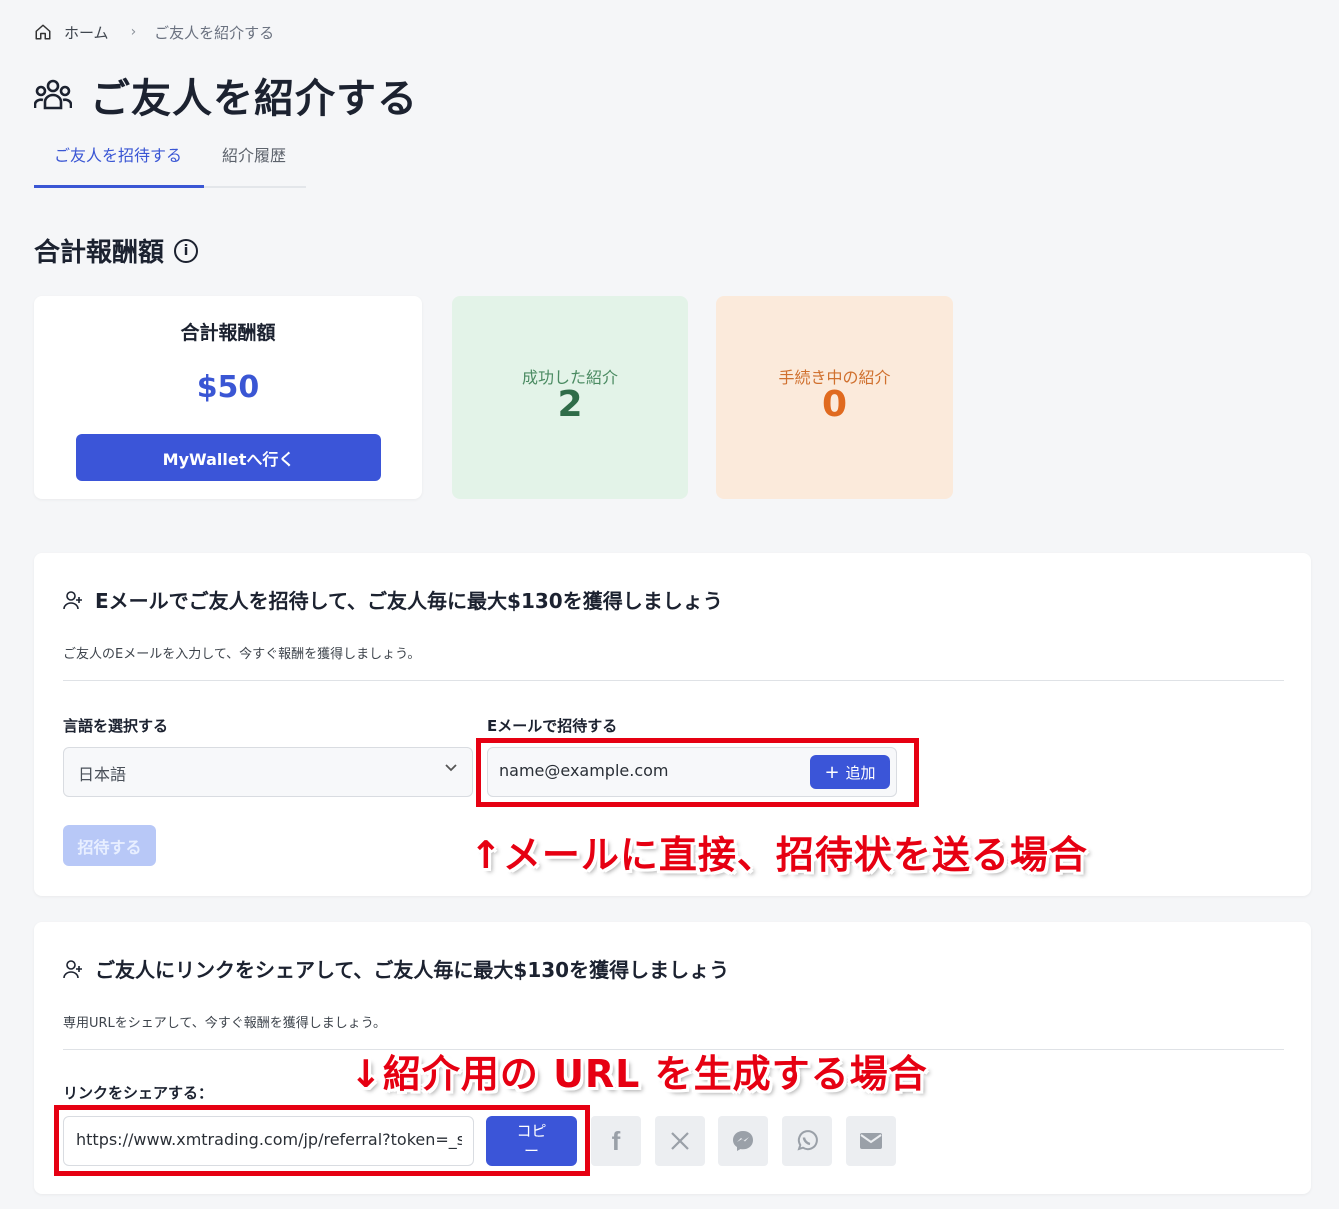  I want to click on pending-referrals-card: 手続き中の紹介 0, so click(834, 397).